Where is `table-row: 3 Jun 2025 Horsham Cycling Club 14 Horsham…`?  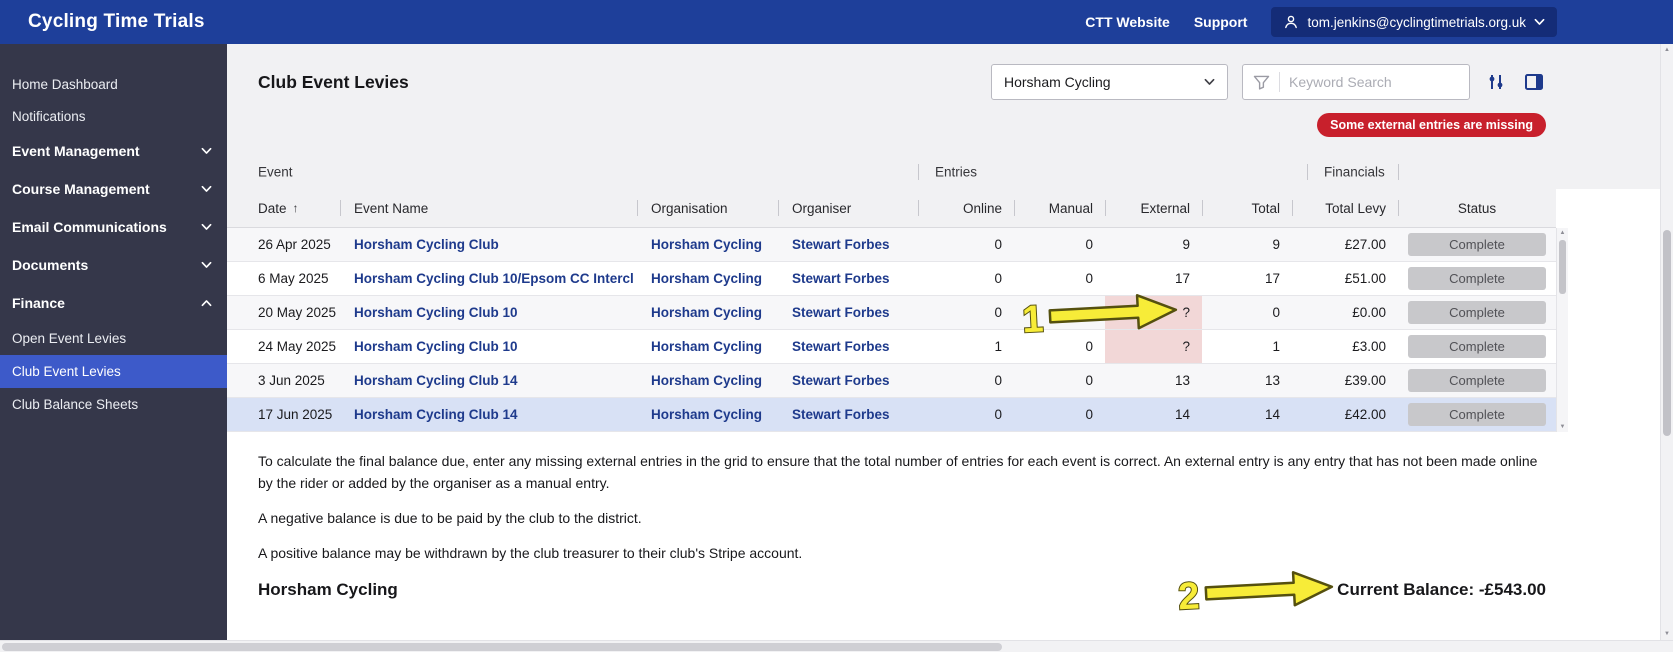
table-row: 3 Jun 2025 Horsham Cycling Club 14 Horsham… is located at coordinates (891, 381).